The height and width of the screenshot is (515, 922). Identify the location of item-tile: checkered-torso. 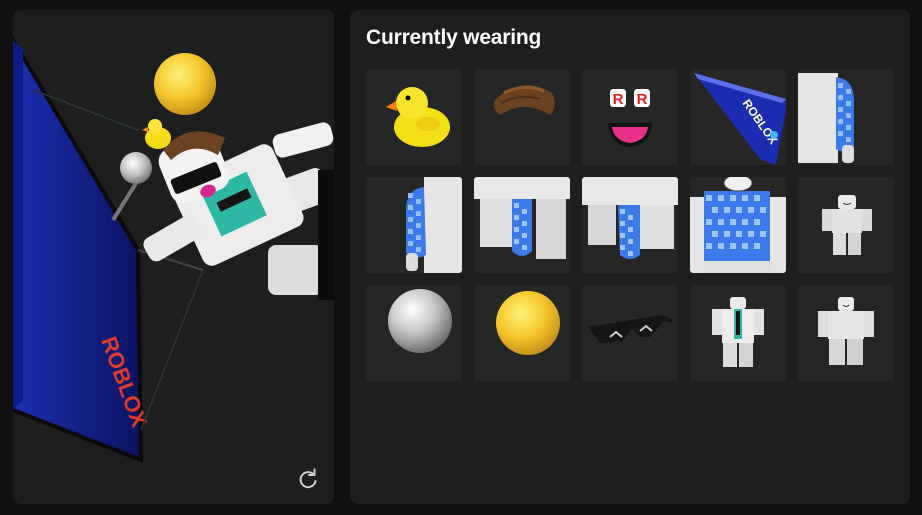
(738, 225).